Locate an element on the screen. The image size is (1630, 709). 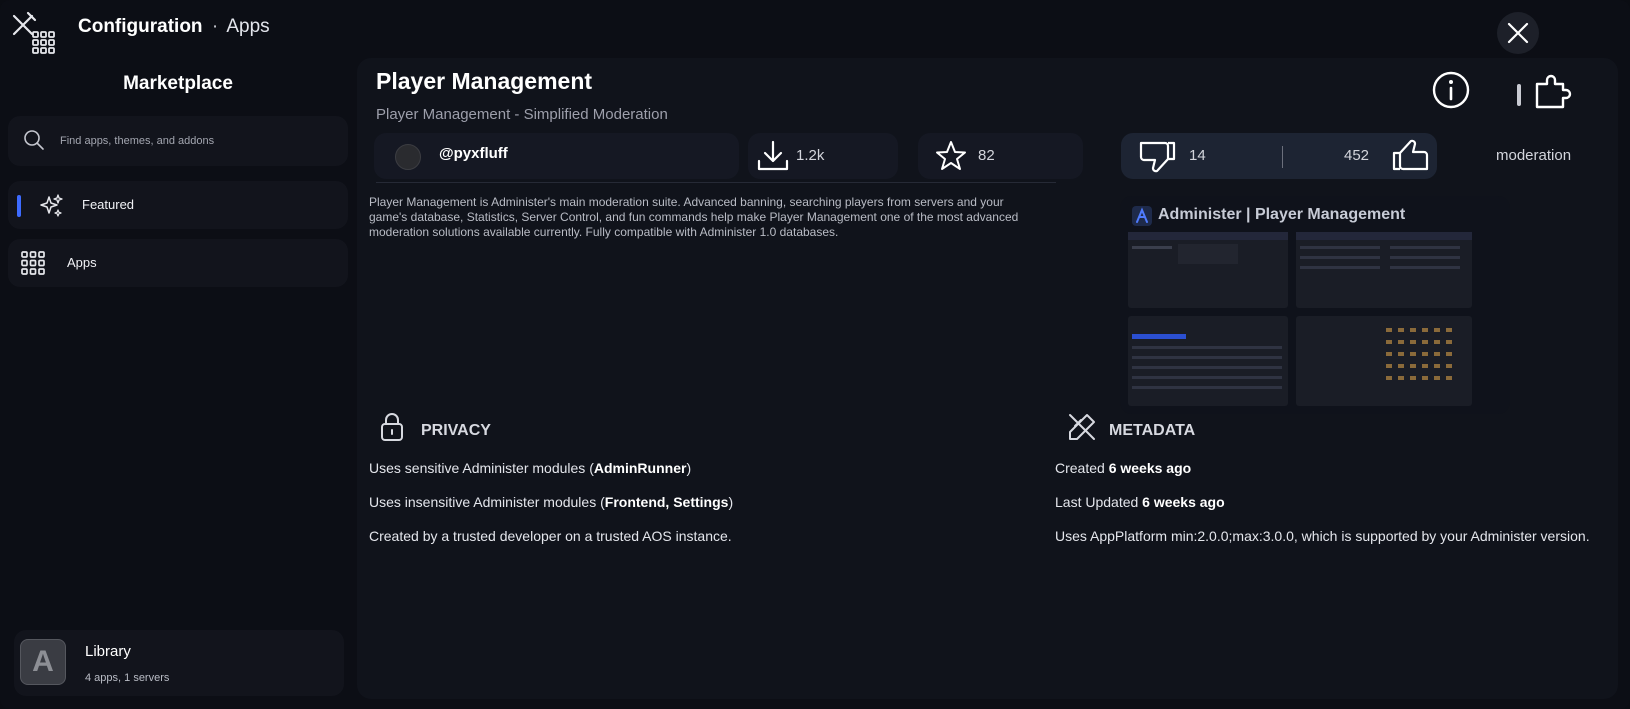
sparkles-icon is located at coordinates (51, 205).